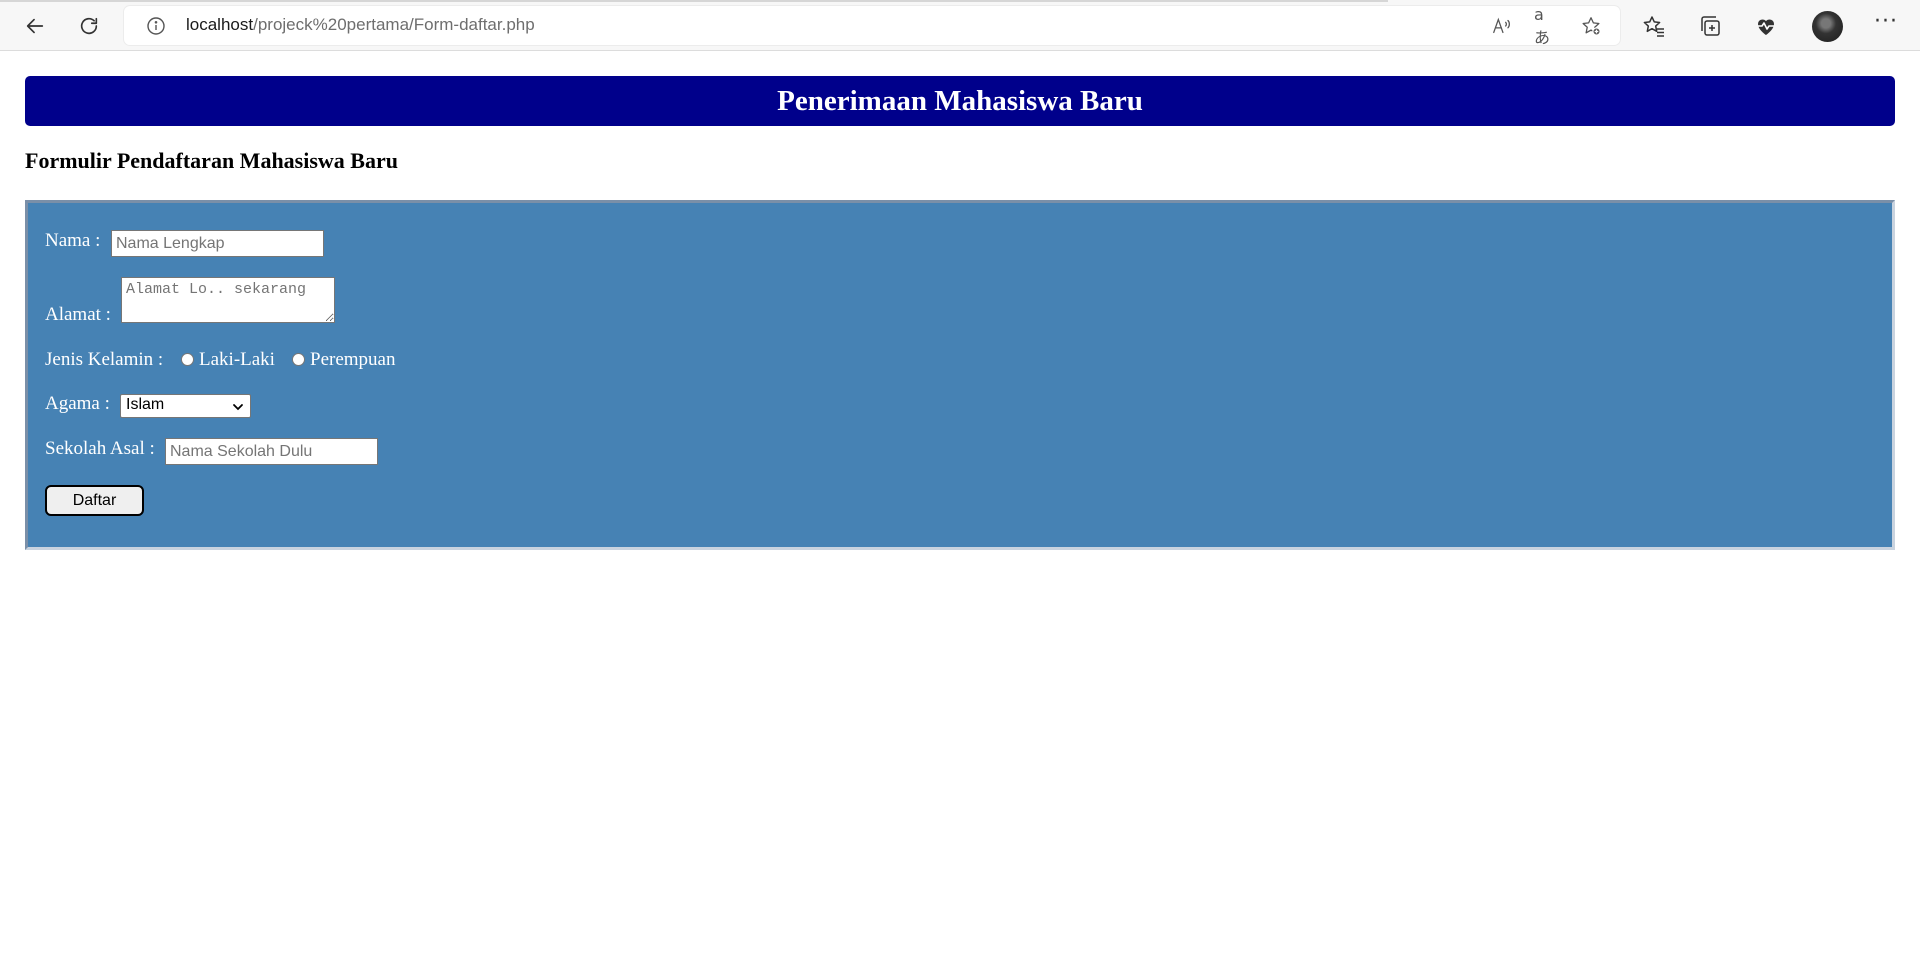  What do you see at coordinates (220, 24) in the screenshot?
I see `url-host: localhost` at bounding box center [220, 24].